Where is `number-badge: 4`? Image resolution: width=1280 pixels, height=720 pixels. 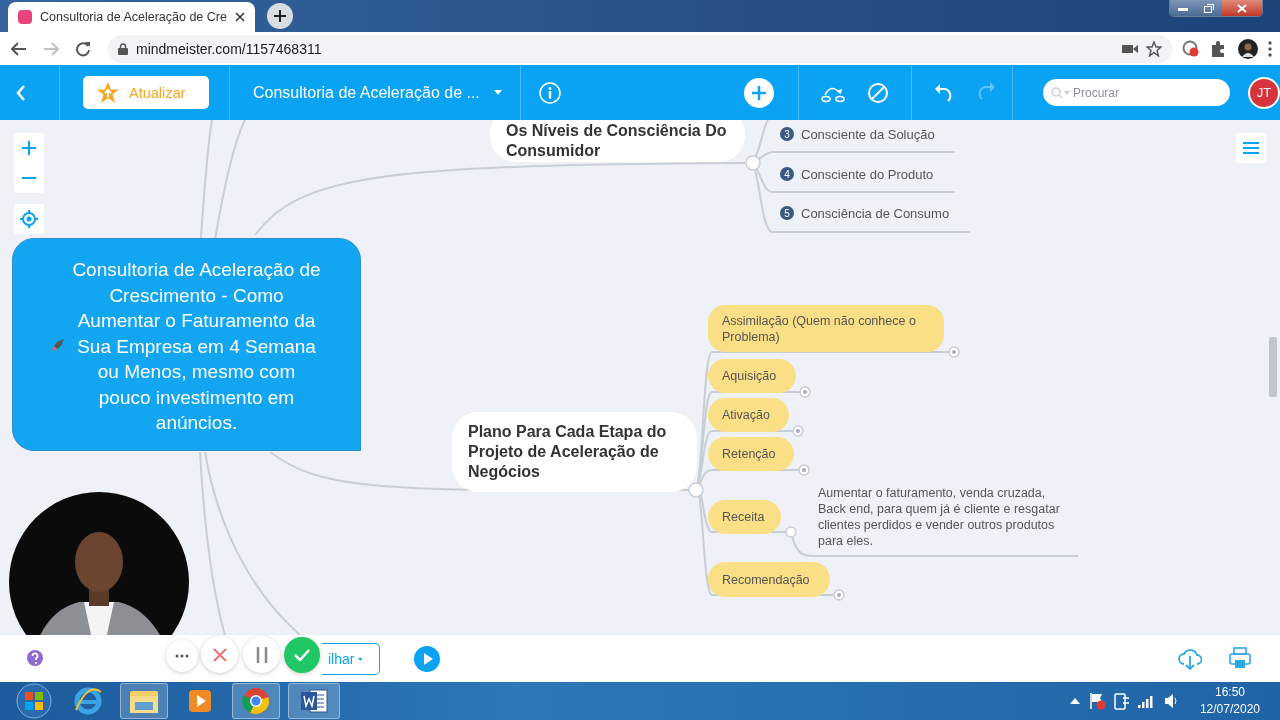
number-badge: 4 is located at coordinates (787, 174).